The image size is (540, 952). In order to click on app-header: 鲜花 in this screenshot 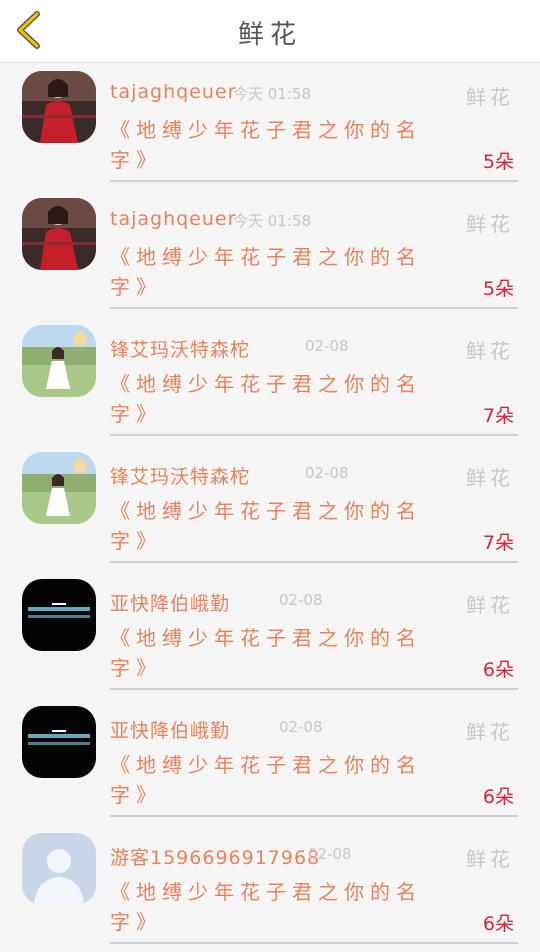, I will do `click(270, 31)`.